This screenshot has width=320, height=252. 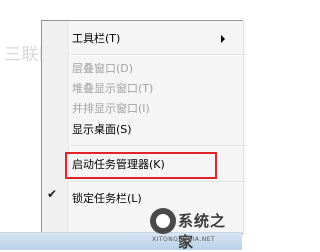 I want to click on menu-item-show-desktop: 显示桌面(S), so click(x=157, y=130).